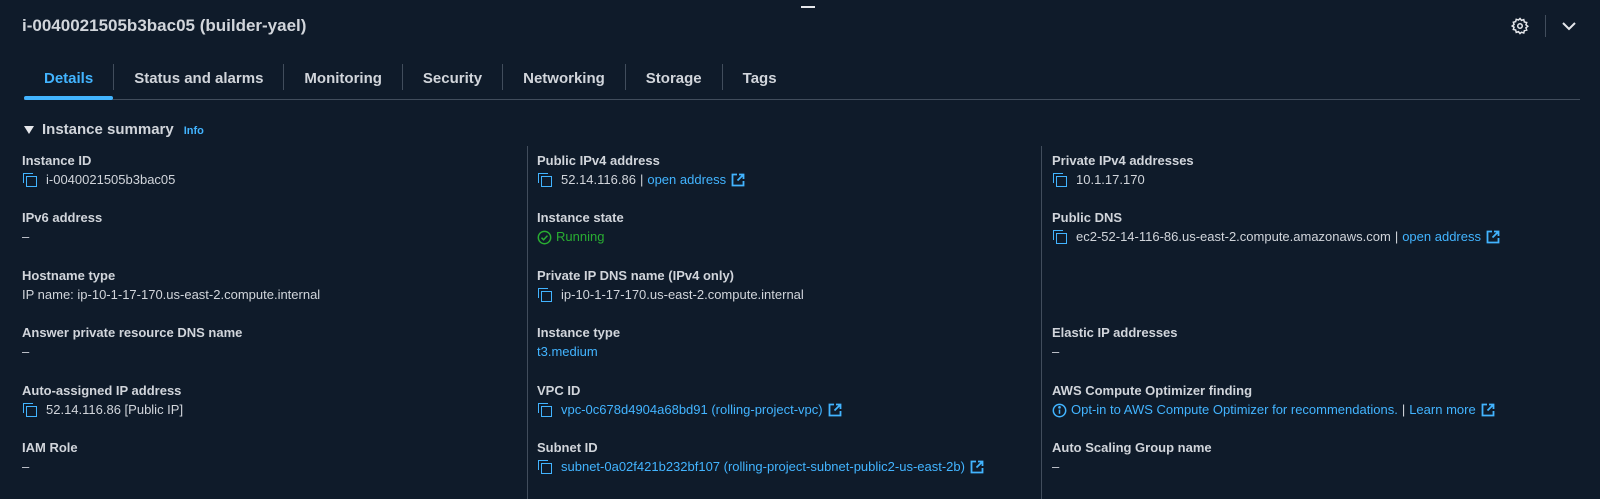  I want to click on field-value: 52.14.116.86 | open address, so click(641, 180).